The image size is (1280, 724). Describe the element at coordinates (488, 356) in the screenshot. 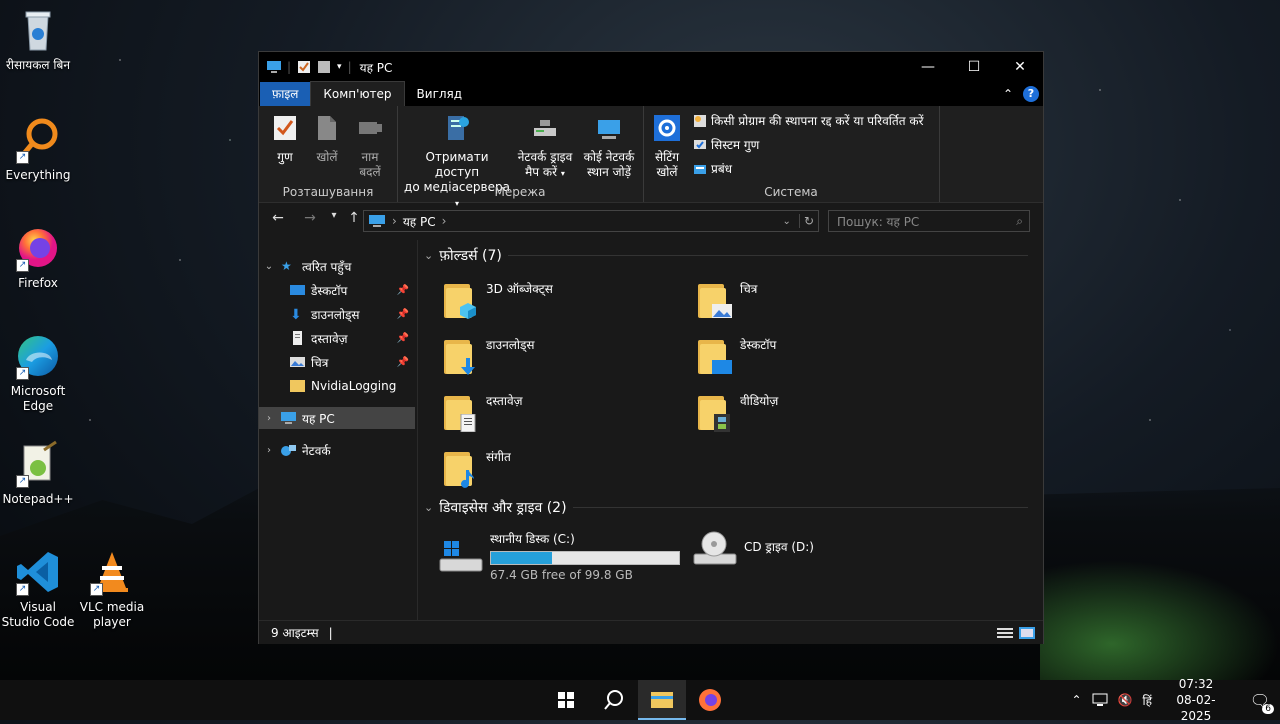

I see `folder-downloads: डाउनलोड्स` at that location.